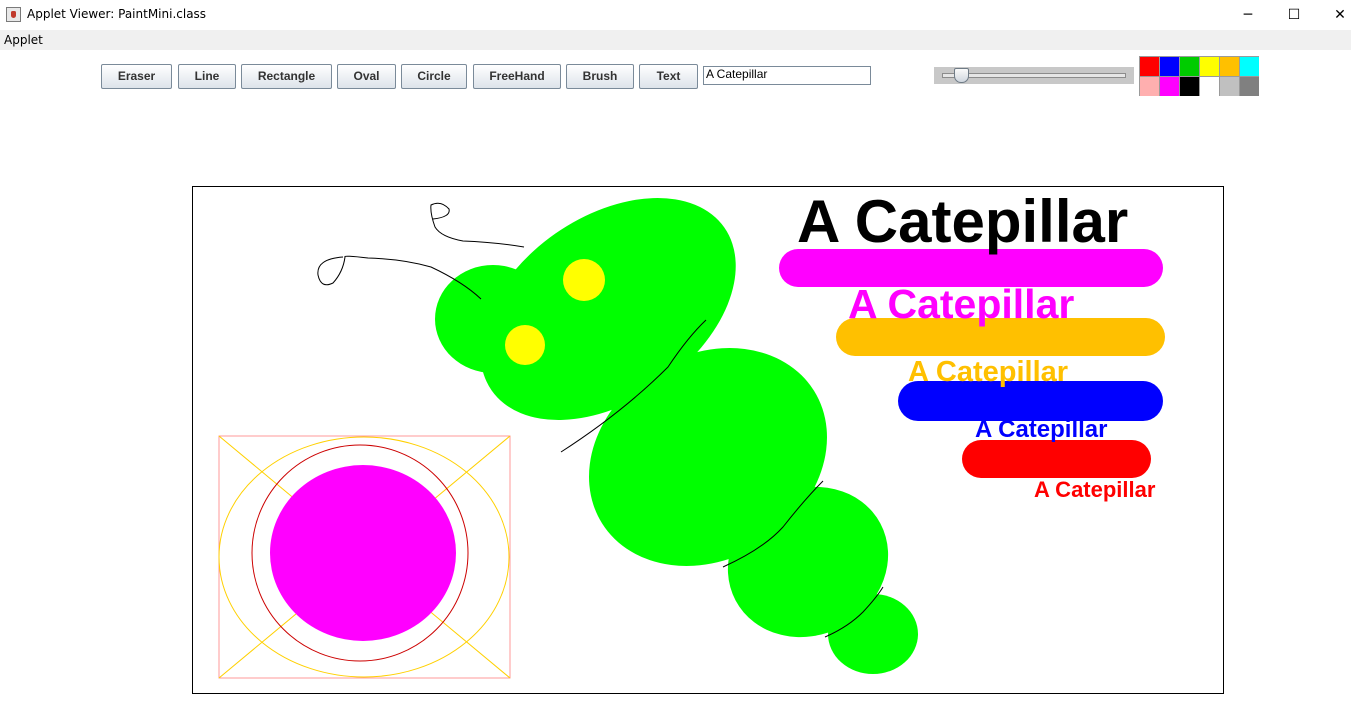  What do you see at coordinates (675, 15) in the screenshot?
I see `title-bar: Applet Viewer: PaintMini.class ─ ☐ ✕` at bounding box center [675, 15].